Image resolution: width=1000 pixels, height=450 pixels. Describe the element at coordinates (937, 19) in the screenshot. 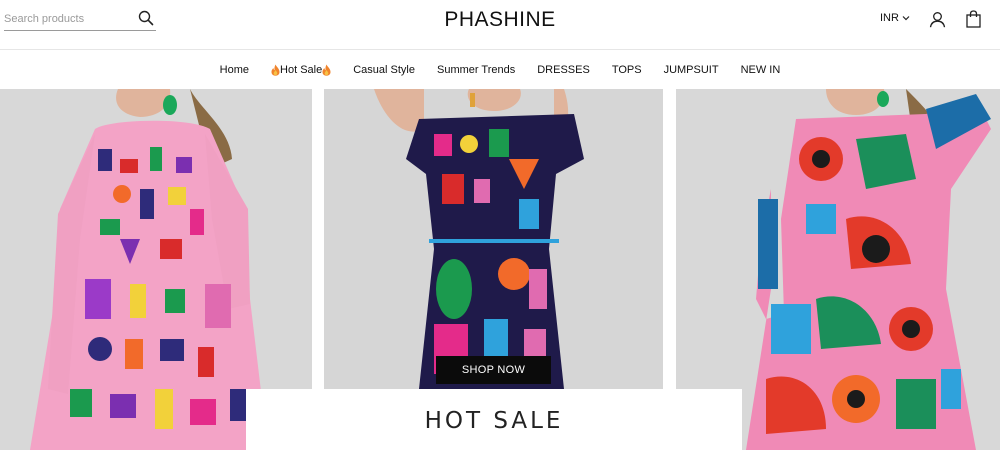

I see `user-icon` at that location.